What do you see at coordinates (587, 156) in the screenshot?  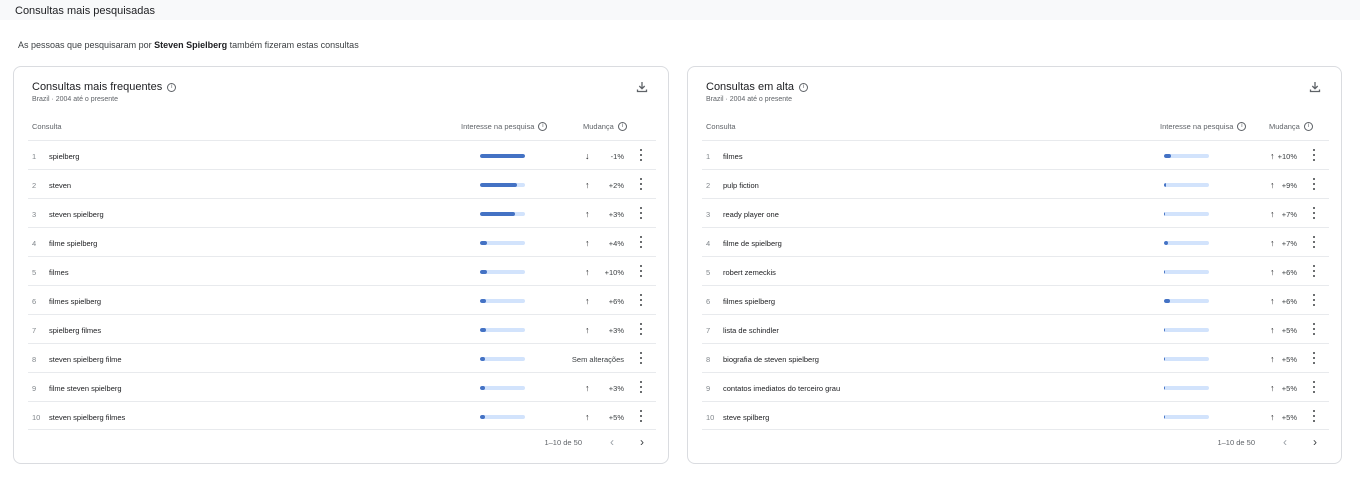 I see `trend-arrow-icon: ↓` at bounding box center [587, 156].